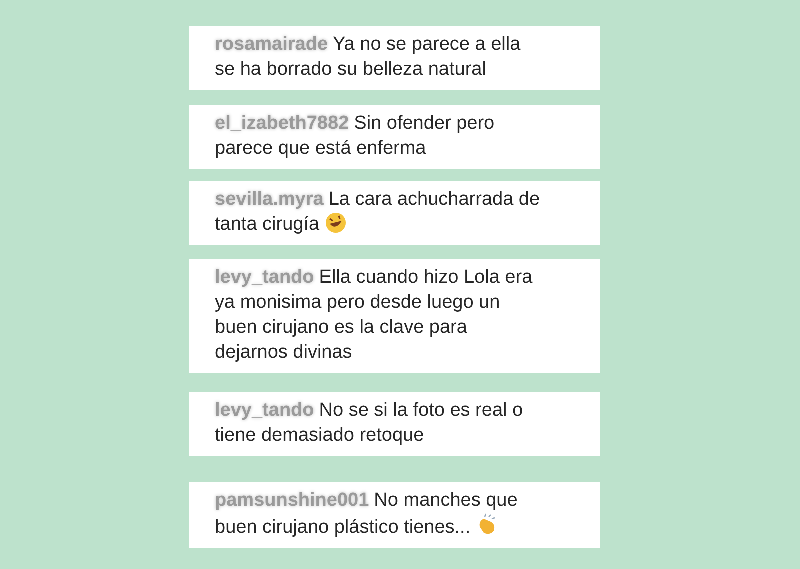  I want to click on comment-text: No se si la foto es real o, so click(421, 410).